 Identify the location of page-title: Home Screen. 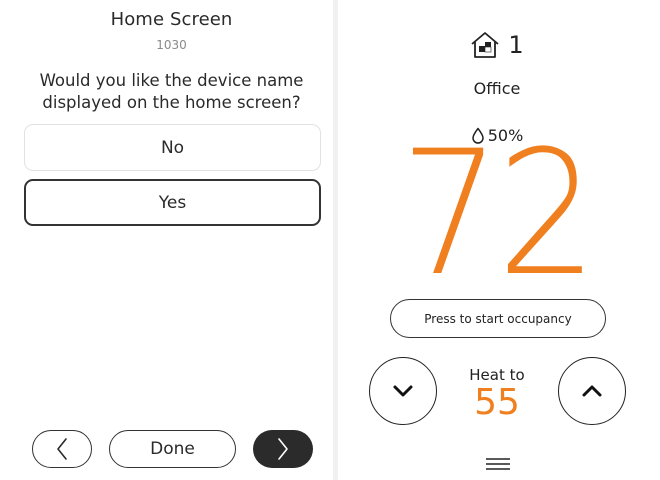
(171, 19).